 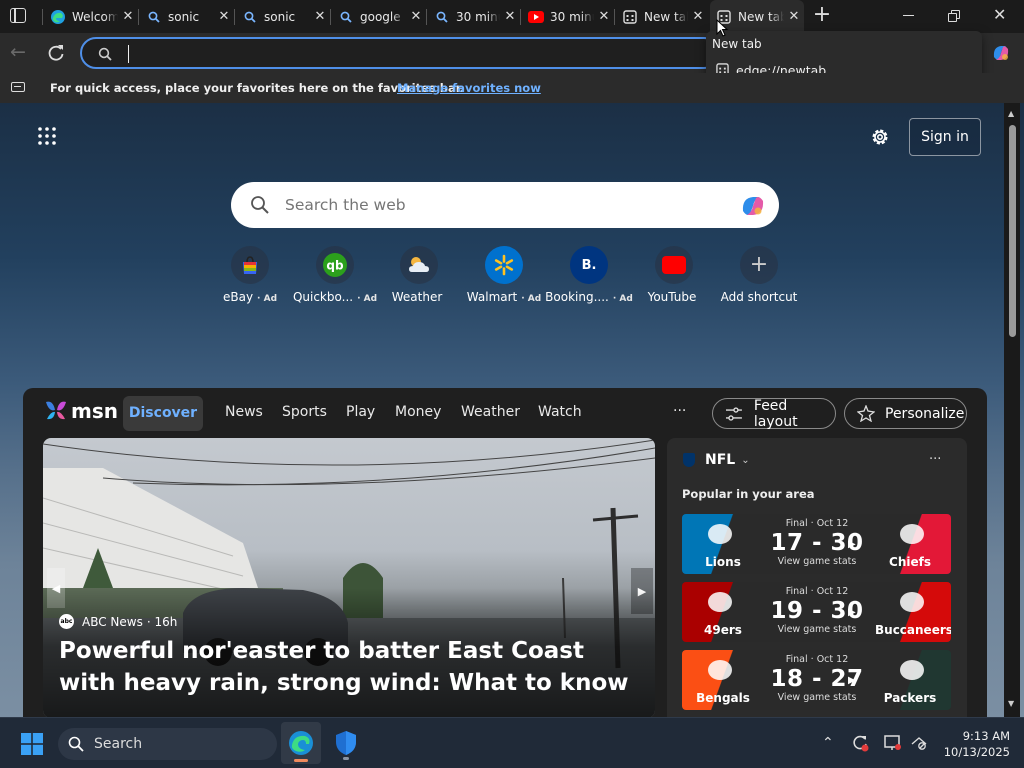 I want to click on display-icon, so click(x=893, y=745).